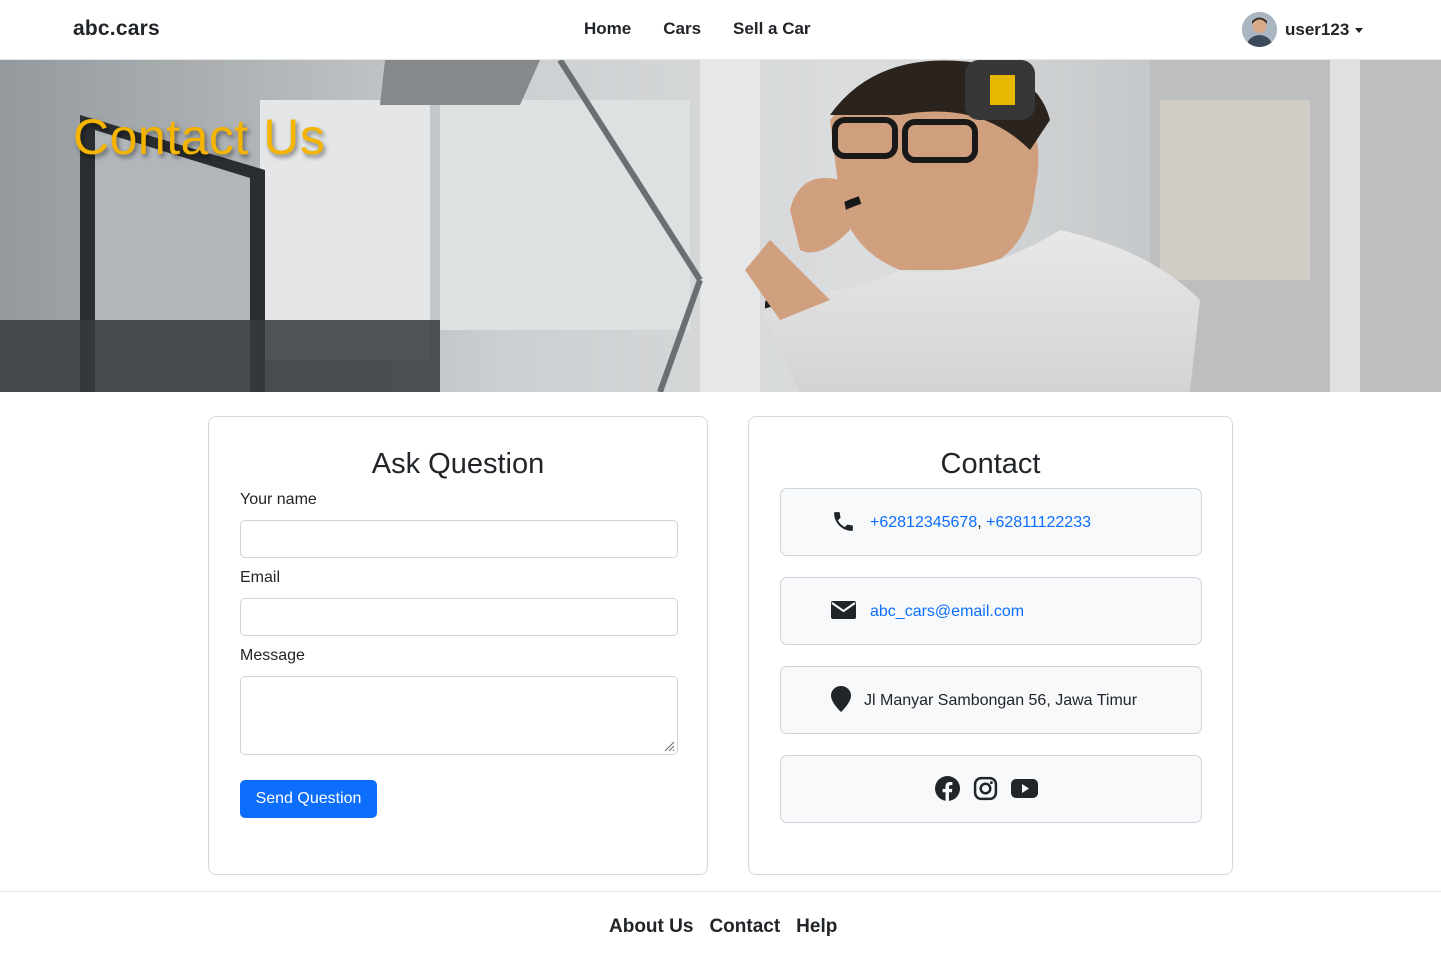 Image resolution: width=1441 pixels, height=965 pixels. I want to click on address-text: Jl Manyar Sambongan 56, Jawa Timur, so click(1001, 700).